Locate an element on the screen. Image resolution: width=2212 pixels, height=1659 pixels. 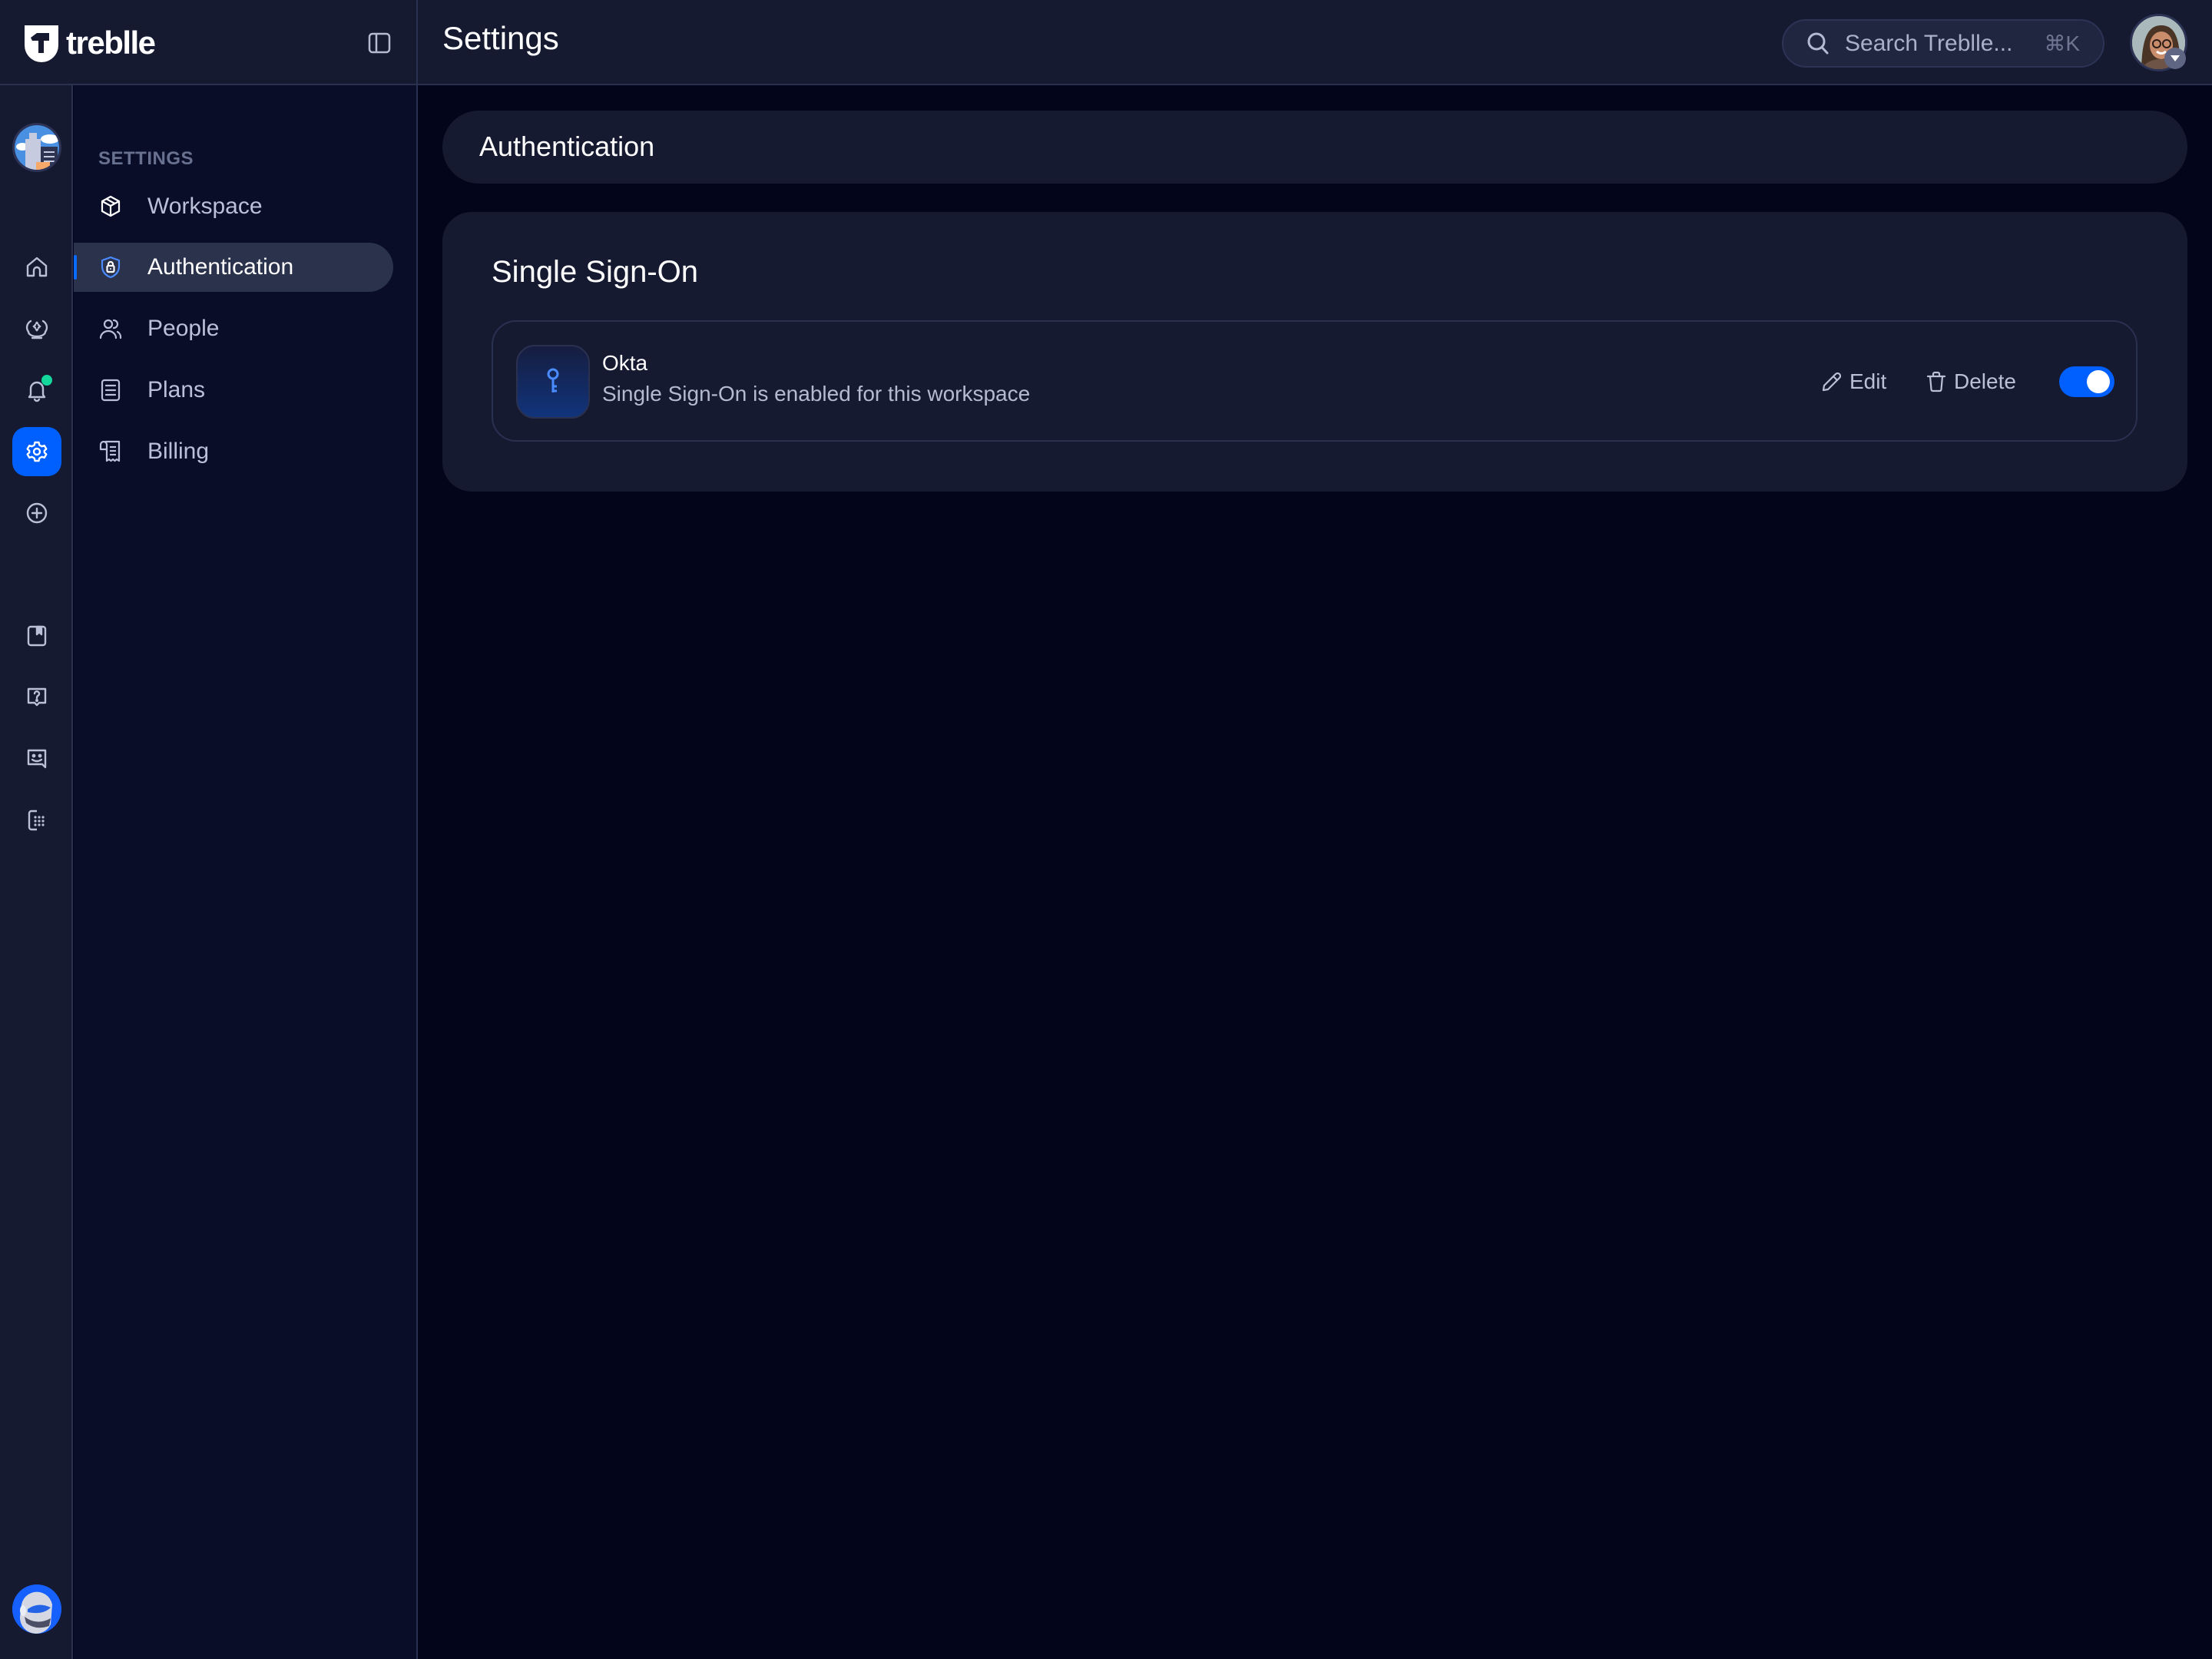
pencil-icon is located at coordinates (1832, 382).